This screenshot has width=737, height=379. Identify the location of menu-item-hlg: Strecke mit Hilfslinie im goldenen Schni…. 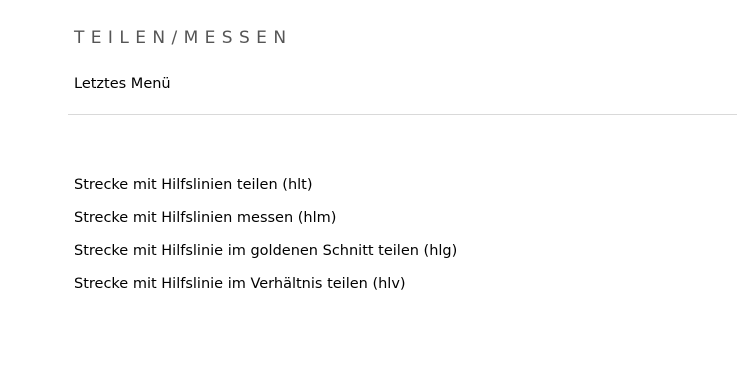
(265, 256).